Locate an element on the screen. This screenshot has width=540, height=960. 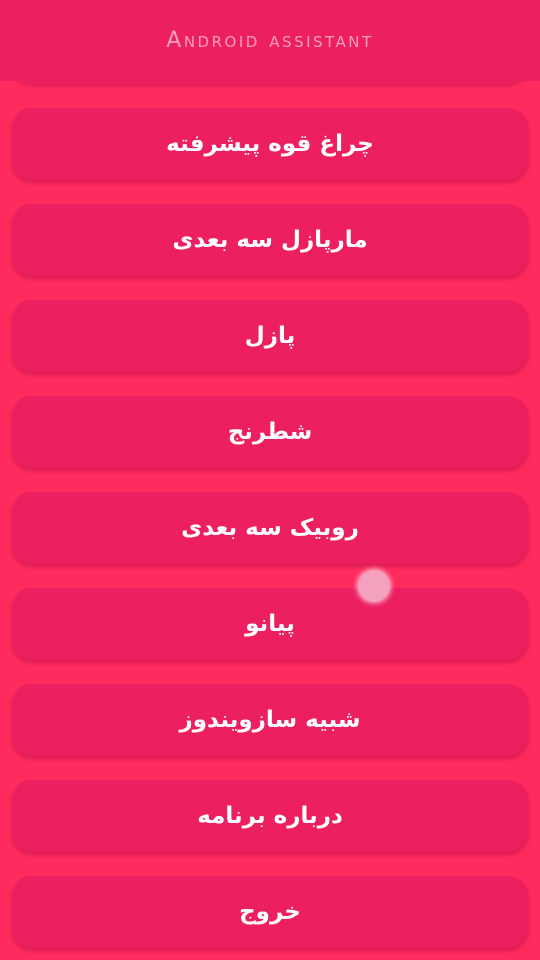
menu-item-label: خروج is located at coordinates (270, 912).